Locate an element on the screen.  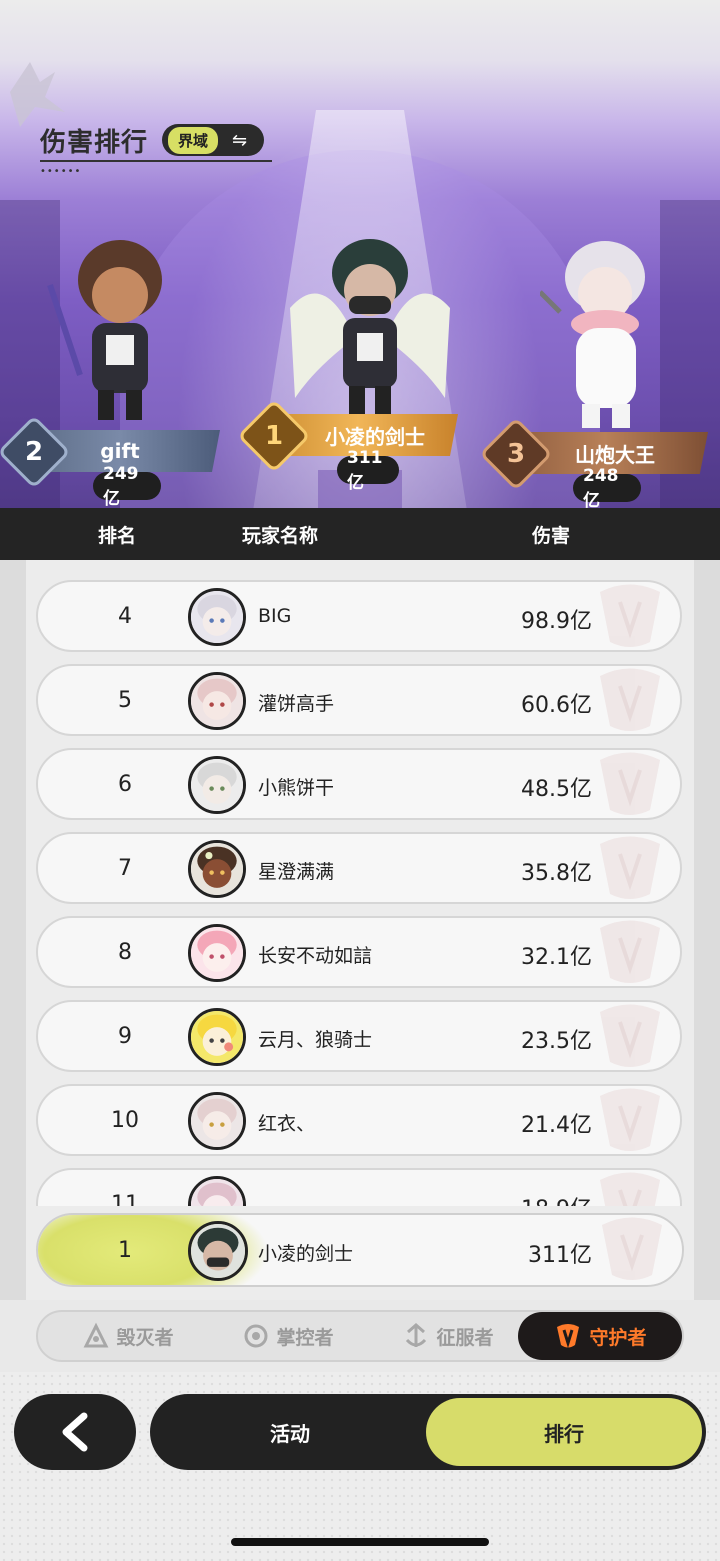
column-header-rank: 排名 is located at coordinates (117, 536).